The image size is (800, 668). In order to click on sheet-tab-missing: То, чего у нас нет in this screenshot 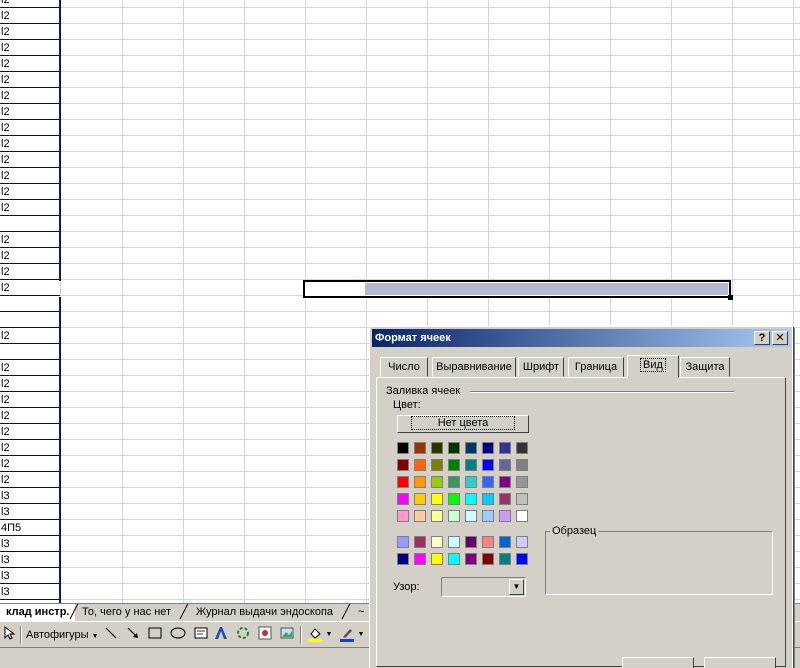, I will do `click(126, 612)`.